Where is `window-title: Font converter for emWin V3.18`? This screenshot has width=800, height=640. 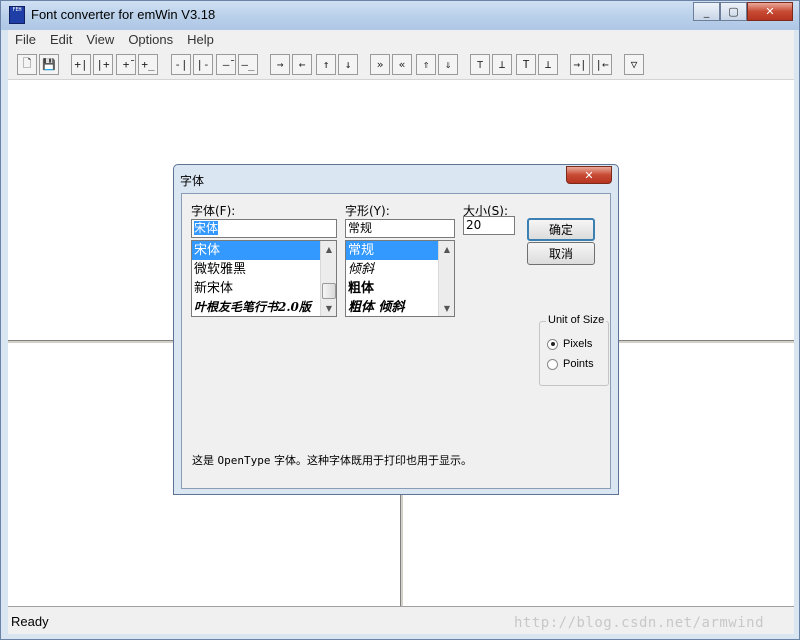
window-title: Font converter for emWin V3.18 is located at coordinates (123, 14).